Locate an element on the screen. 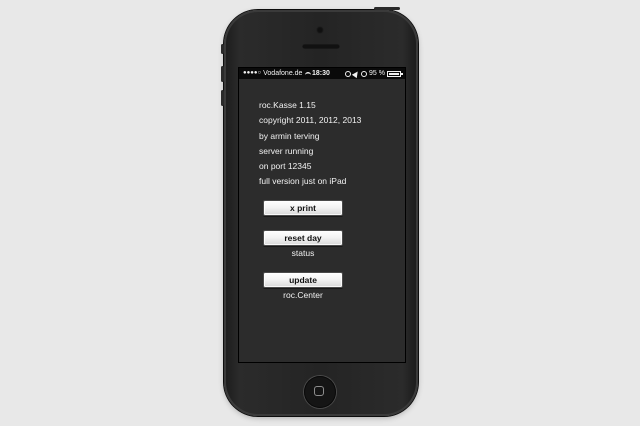 The width and height of the screenshot is (640, 426). carrier-name: Vodafone.de is located at coordinates (283, 73).